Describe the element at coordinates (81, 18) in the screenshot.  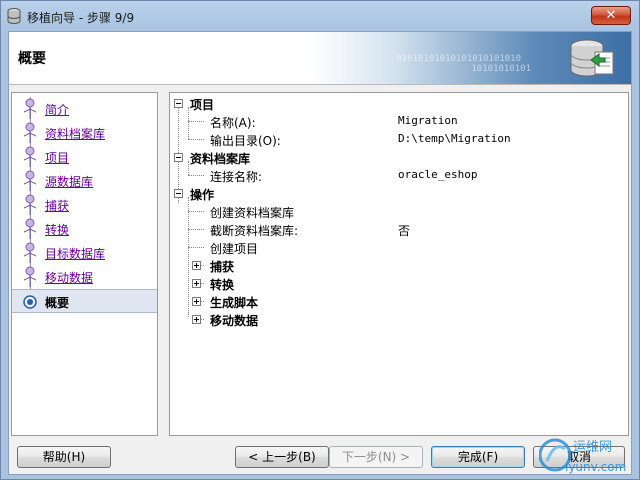
I see `window-title: 移植向导 - 步骤 9/9` at that location.